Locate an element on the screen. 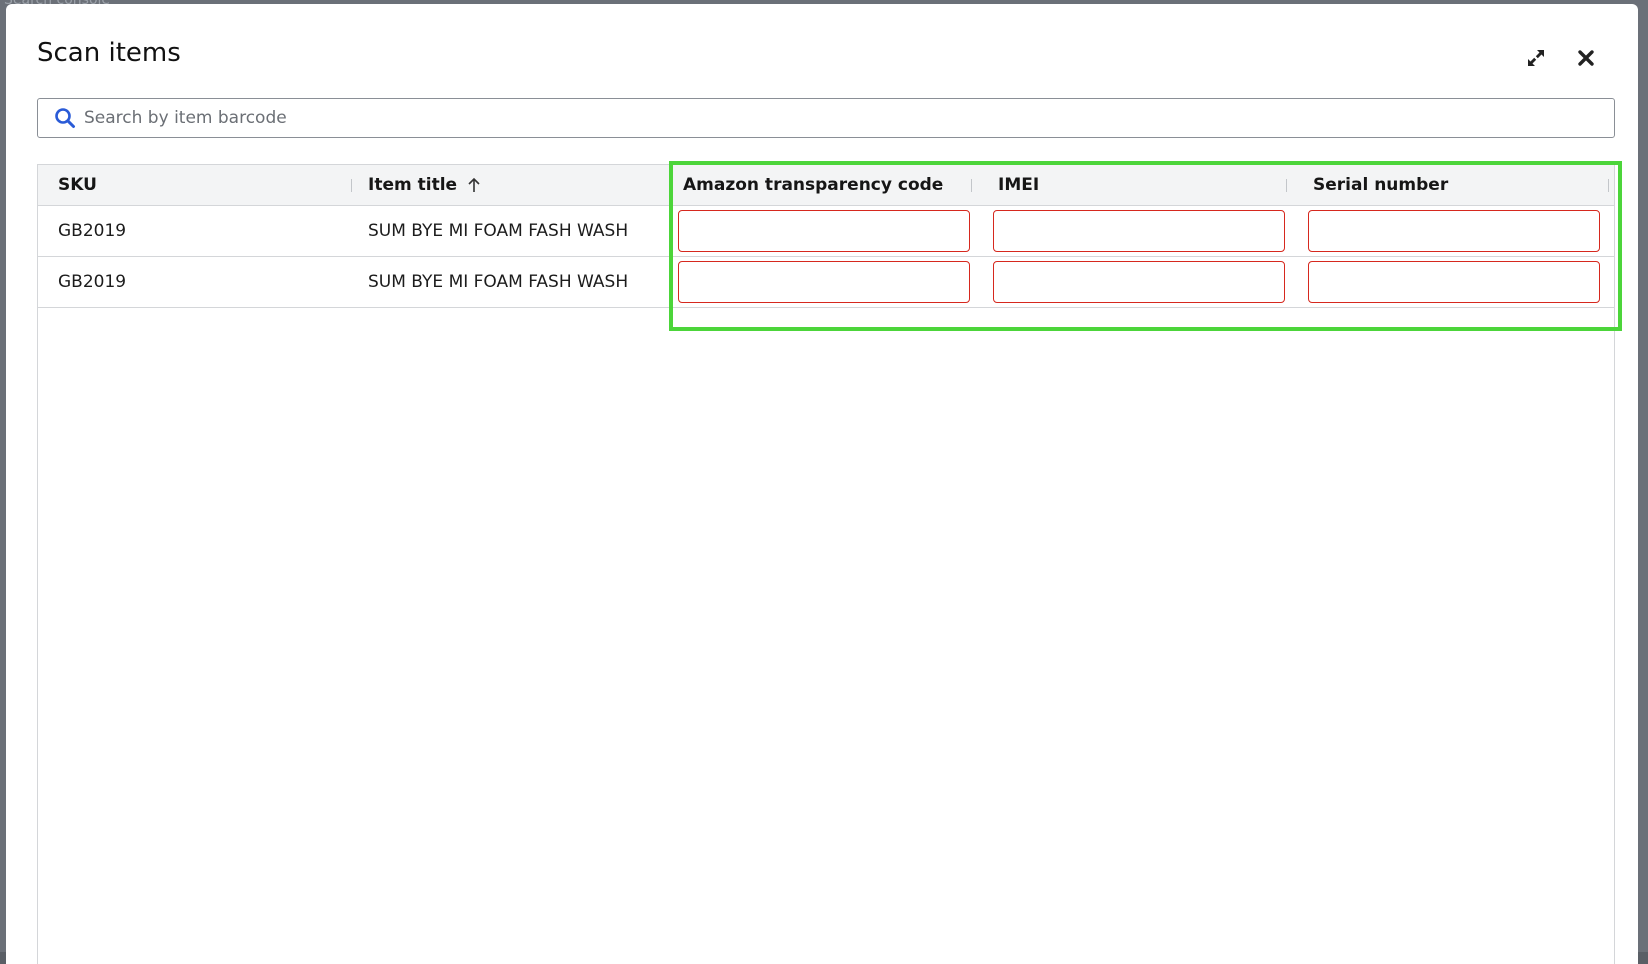 This screenshot has height=964, width=1648. column-header-label: IMEI is located at coordinates (1019, 185).